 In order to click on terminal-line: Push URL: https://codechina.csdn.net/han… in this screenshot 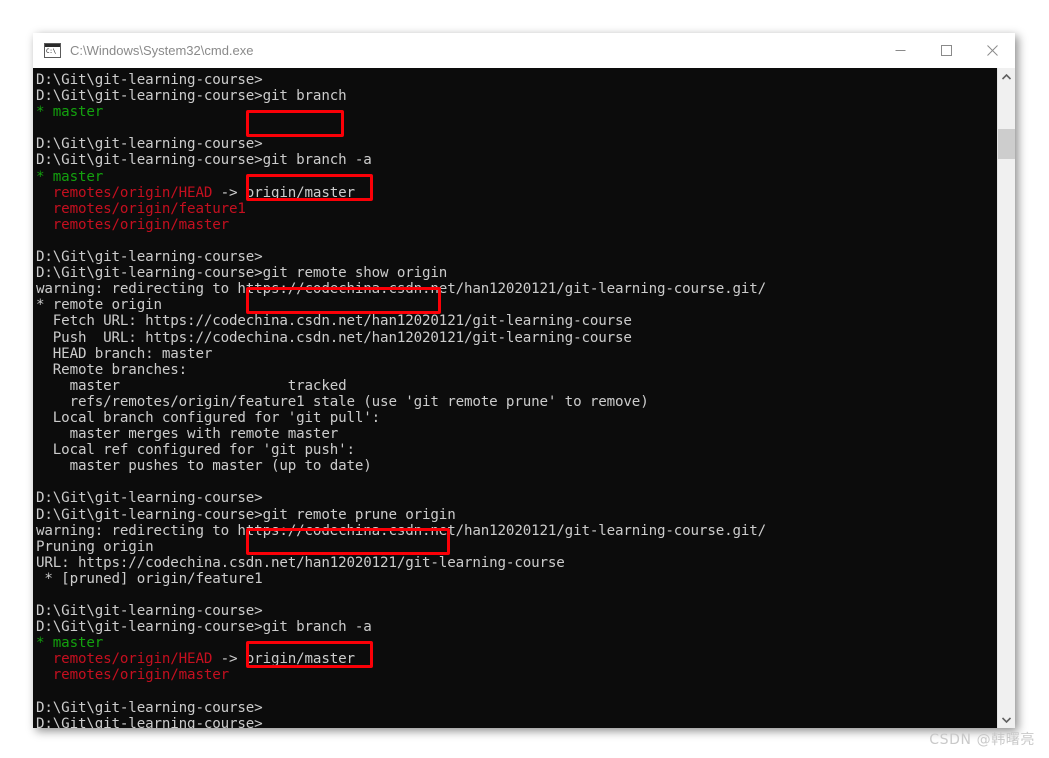, I will do `click(334, 337)`.